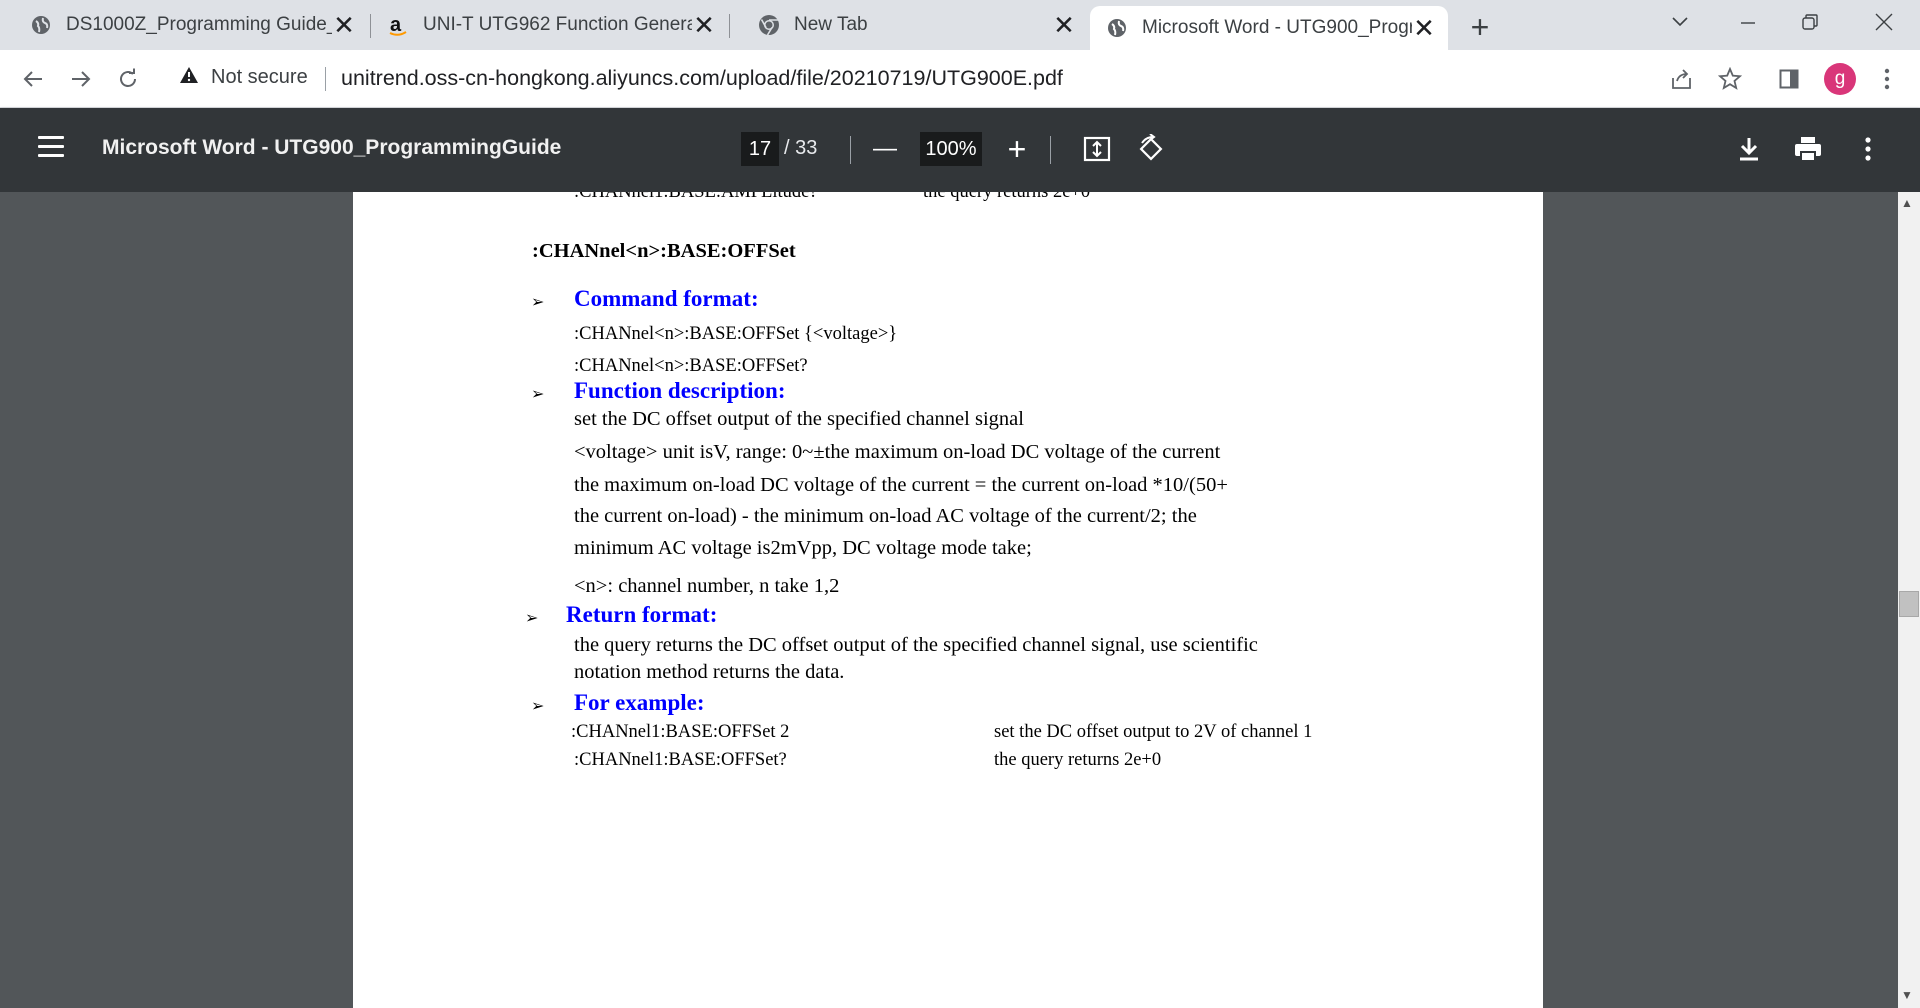 The width and height of the screenshot is (1920, 1008). What do you see at coordinates (1884, 22) in the screenshot?
I see `window-close-icon` at bounding box center [1884, 22].